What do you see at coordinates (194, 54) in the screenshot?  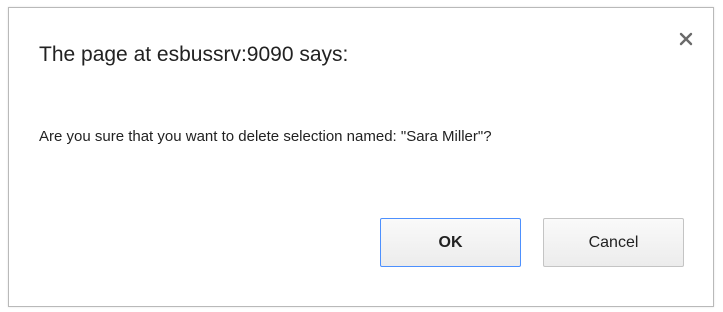 I see `dialog-title: The page at esbussrv:9090 says:` at bounding box center [194, 54].